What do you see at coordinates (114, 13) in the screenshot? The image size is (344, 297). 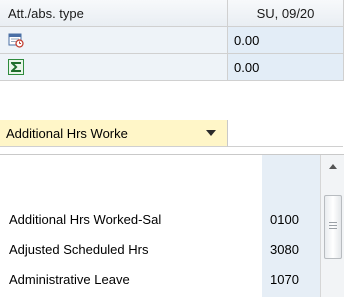 I see `column-header-type: Att./abs. type` at bounding box center [114, 13].